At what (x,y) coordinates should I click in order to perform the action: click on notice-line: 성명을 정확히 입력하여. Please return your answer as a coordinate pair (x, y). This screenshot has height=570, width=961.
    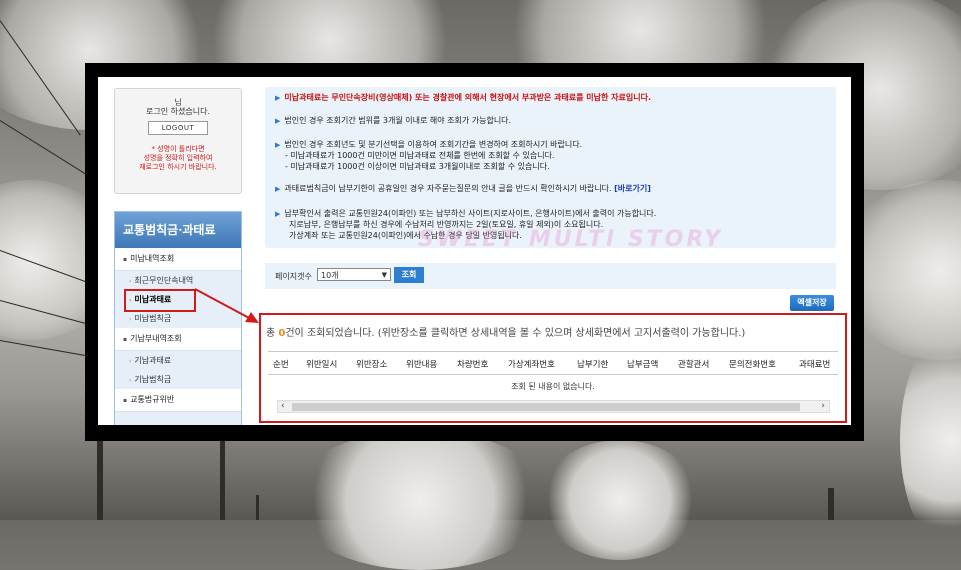
    Looking at the image, I should click on (178, 158).